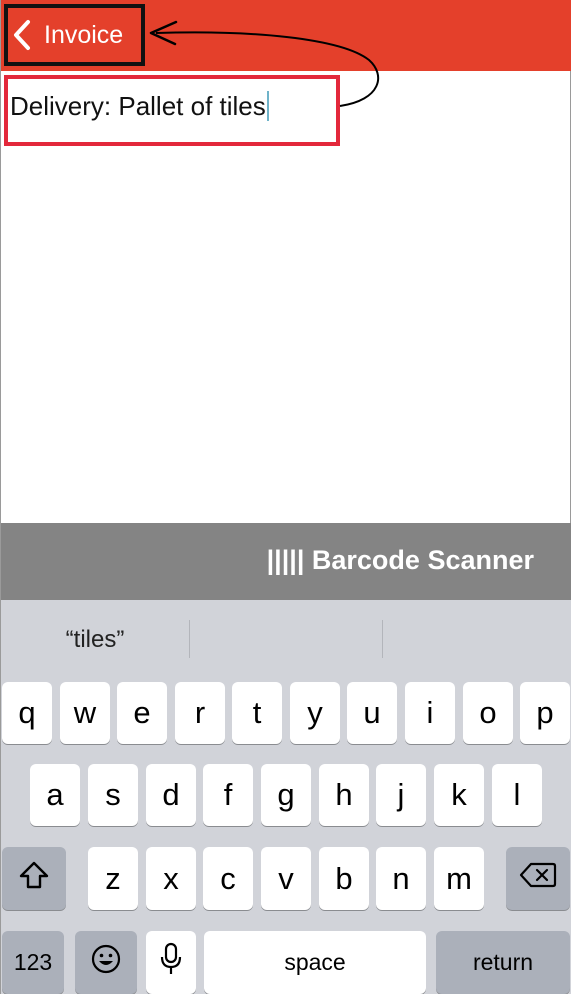 The height and width of the screenshot is (994, 571). What do you see at coordinates (459, 795) in the screenshot?
I see `key-k: k` at bounding box center [459, 795].